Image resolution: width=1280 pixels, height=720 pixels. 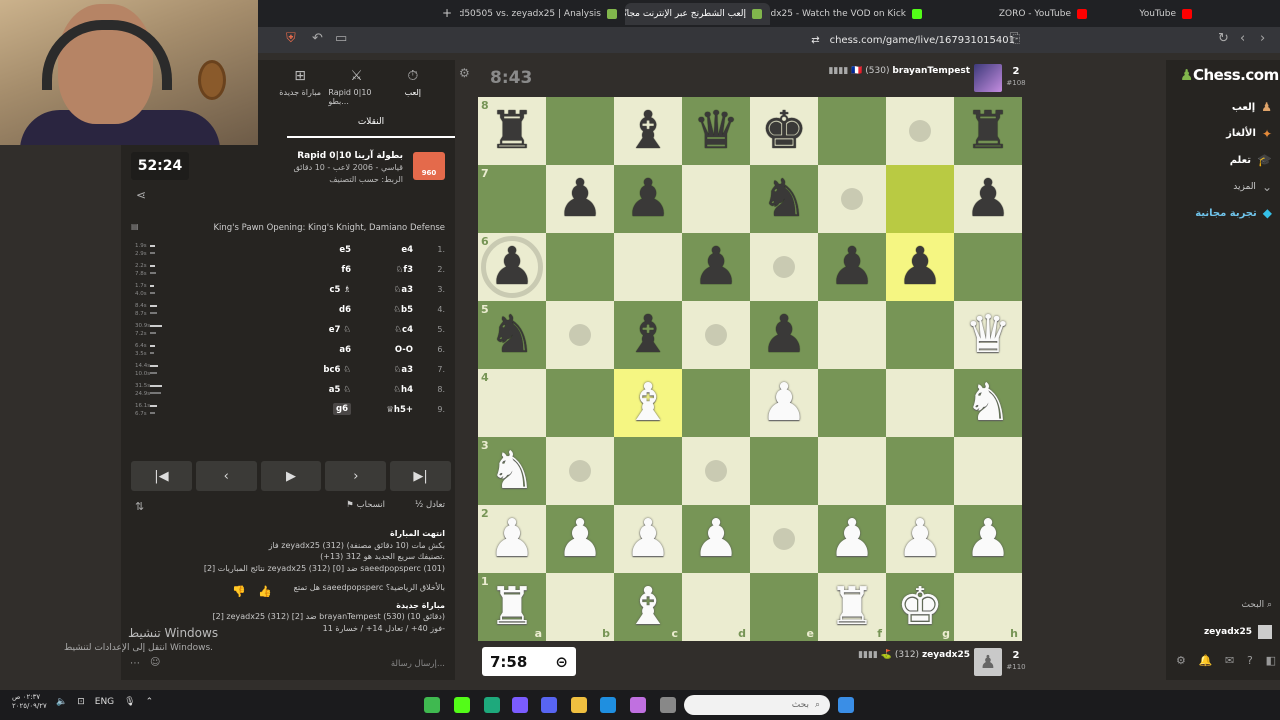 I want to click on square-e1: e, so click(x=784, y=607).